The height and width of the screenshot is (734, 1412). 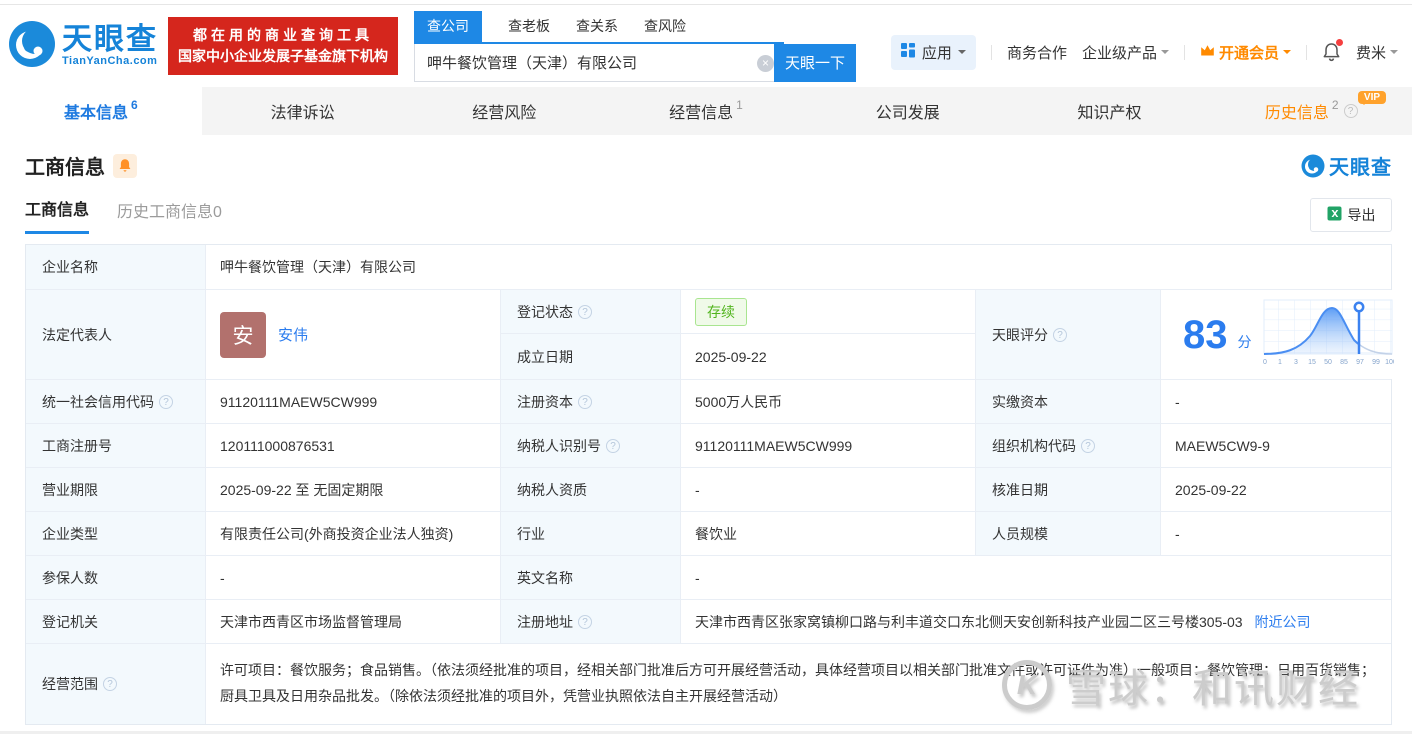 What do you see at coordinates (116, 334) in the screenshot?
I see `field-label: 法定代表人` at bounding box center [116, 334].